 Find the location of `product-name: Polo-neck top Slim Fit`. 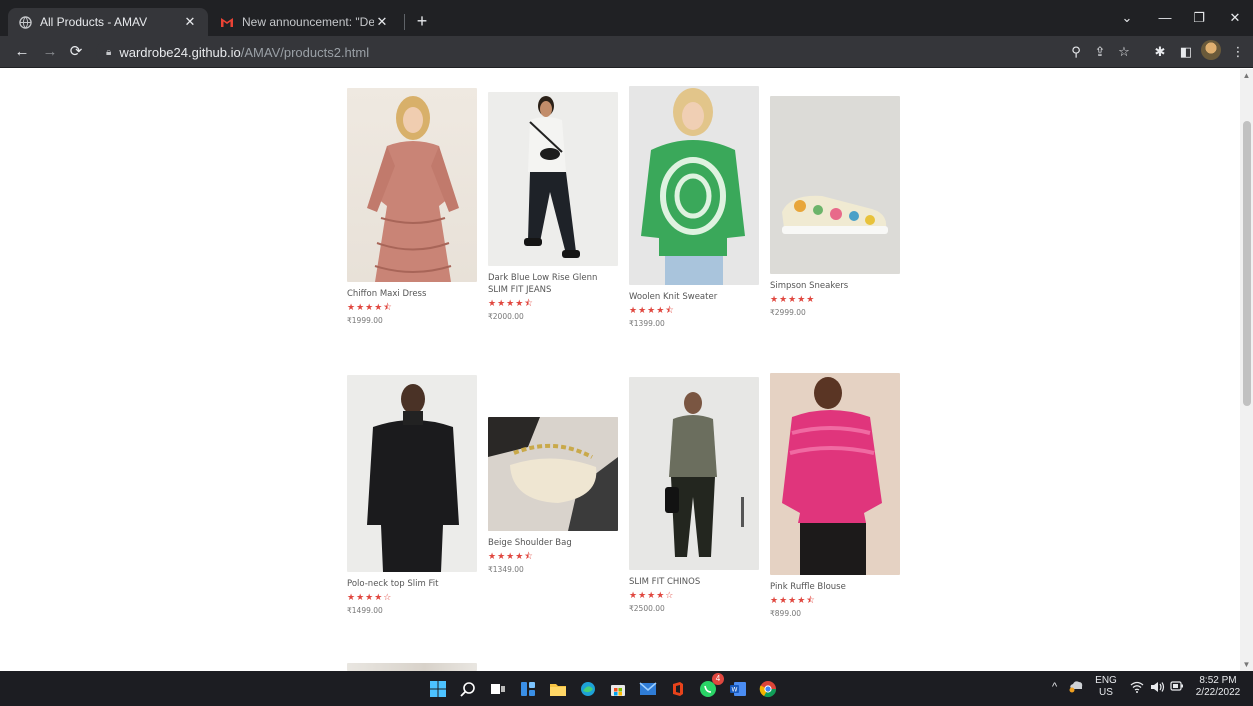

product-name: Polo-neck top Slim Fit is located at coordinates (412, 584).